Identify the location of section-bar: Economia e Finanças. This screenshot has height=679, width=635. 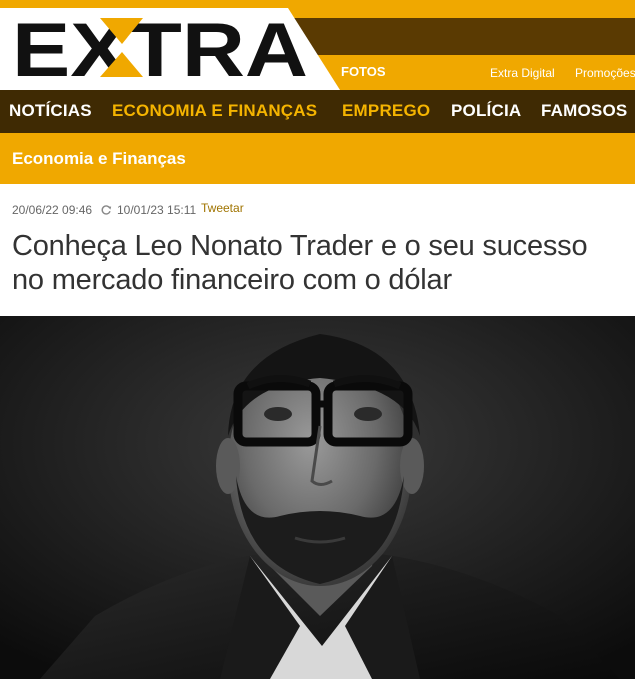
(317, 158).